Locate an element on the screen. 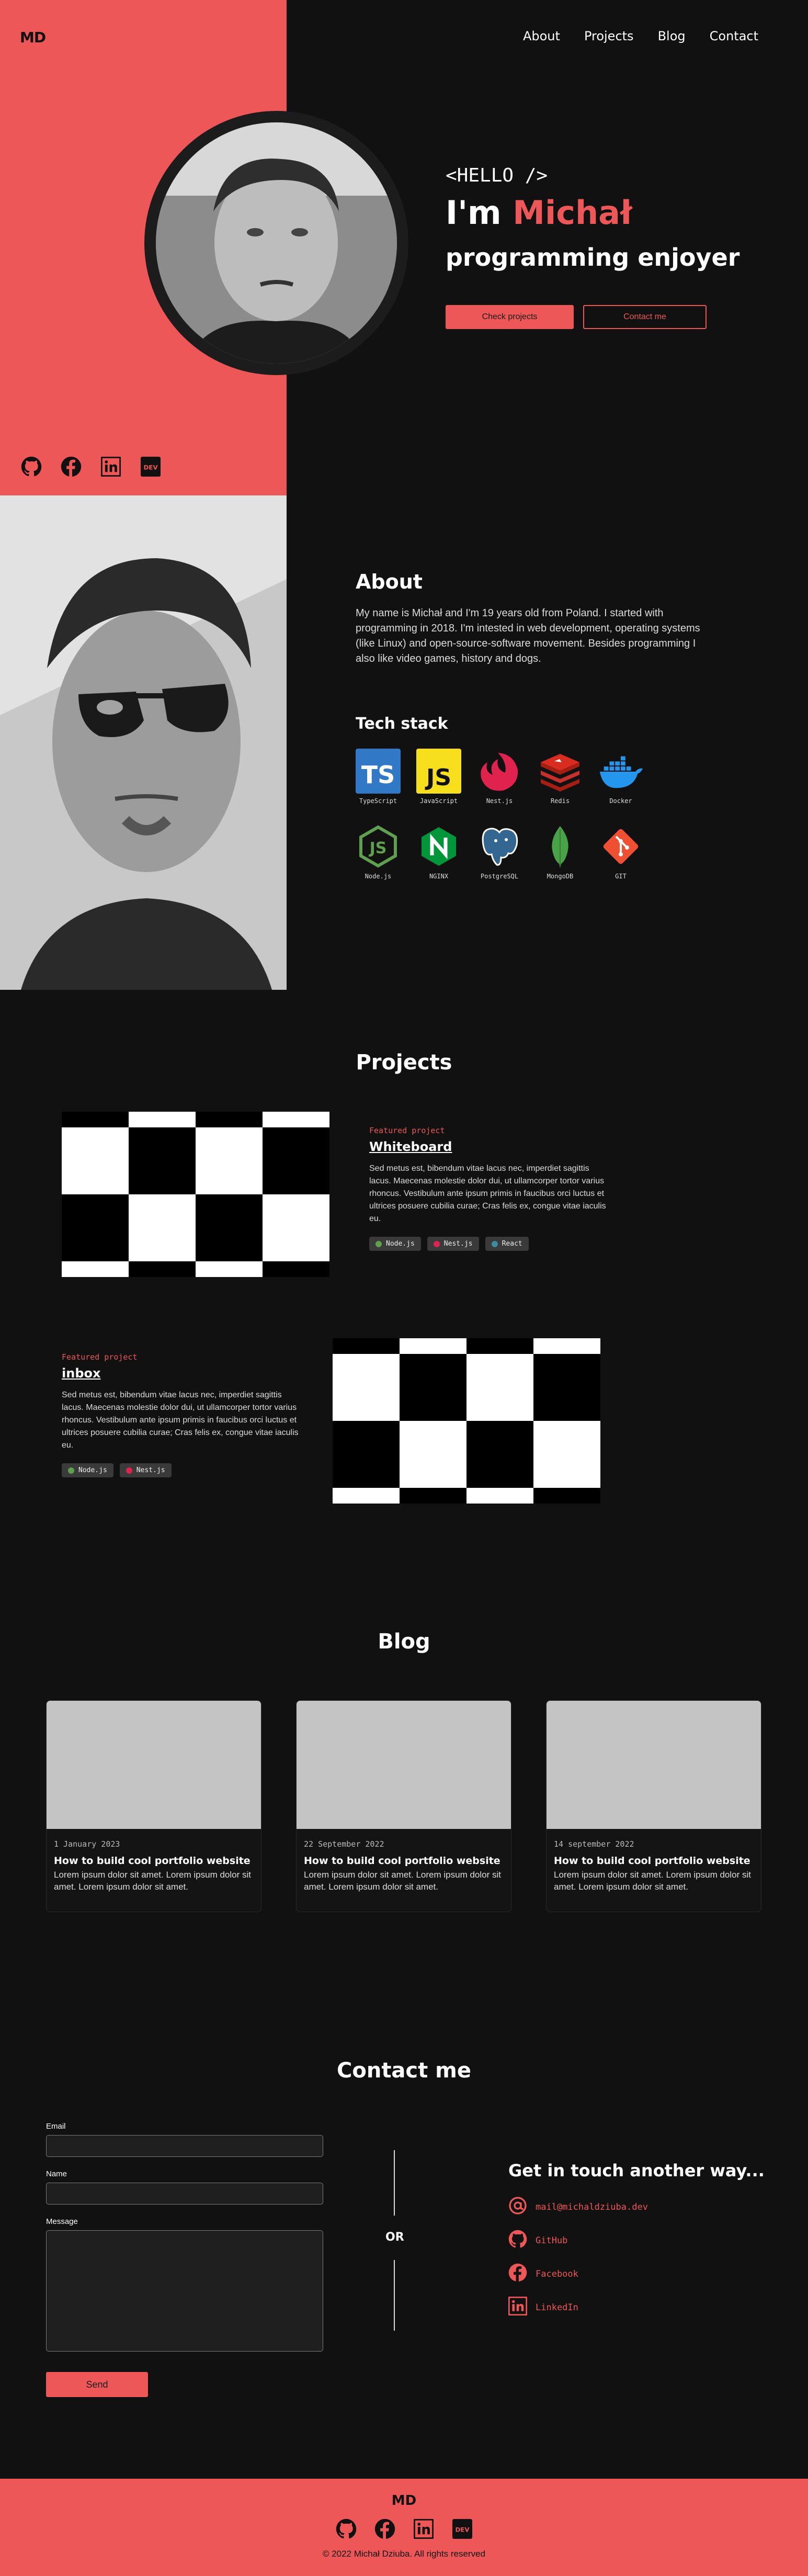 The height and width of the screenshot is (2576, 808). contact-link-label: mail@michaldziuba.dev is located at coordinates (592, 2206).